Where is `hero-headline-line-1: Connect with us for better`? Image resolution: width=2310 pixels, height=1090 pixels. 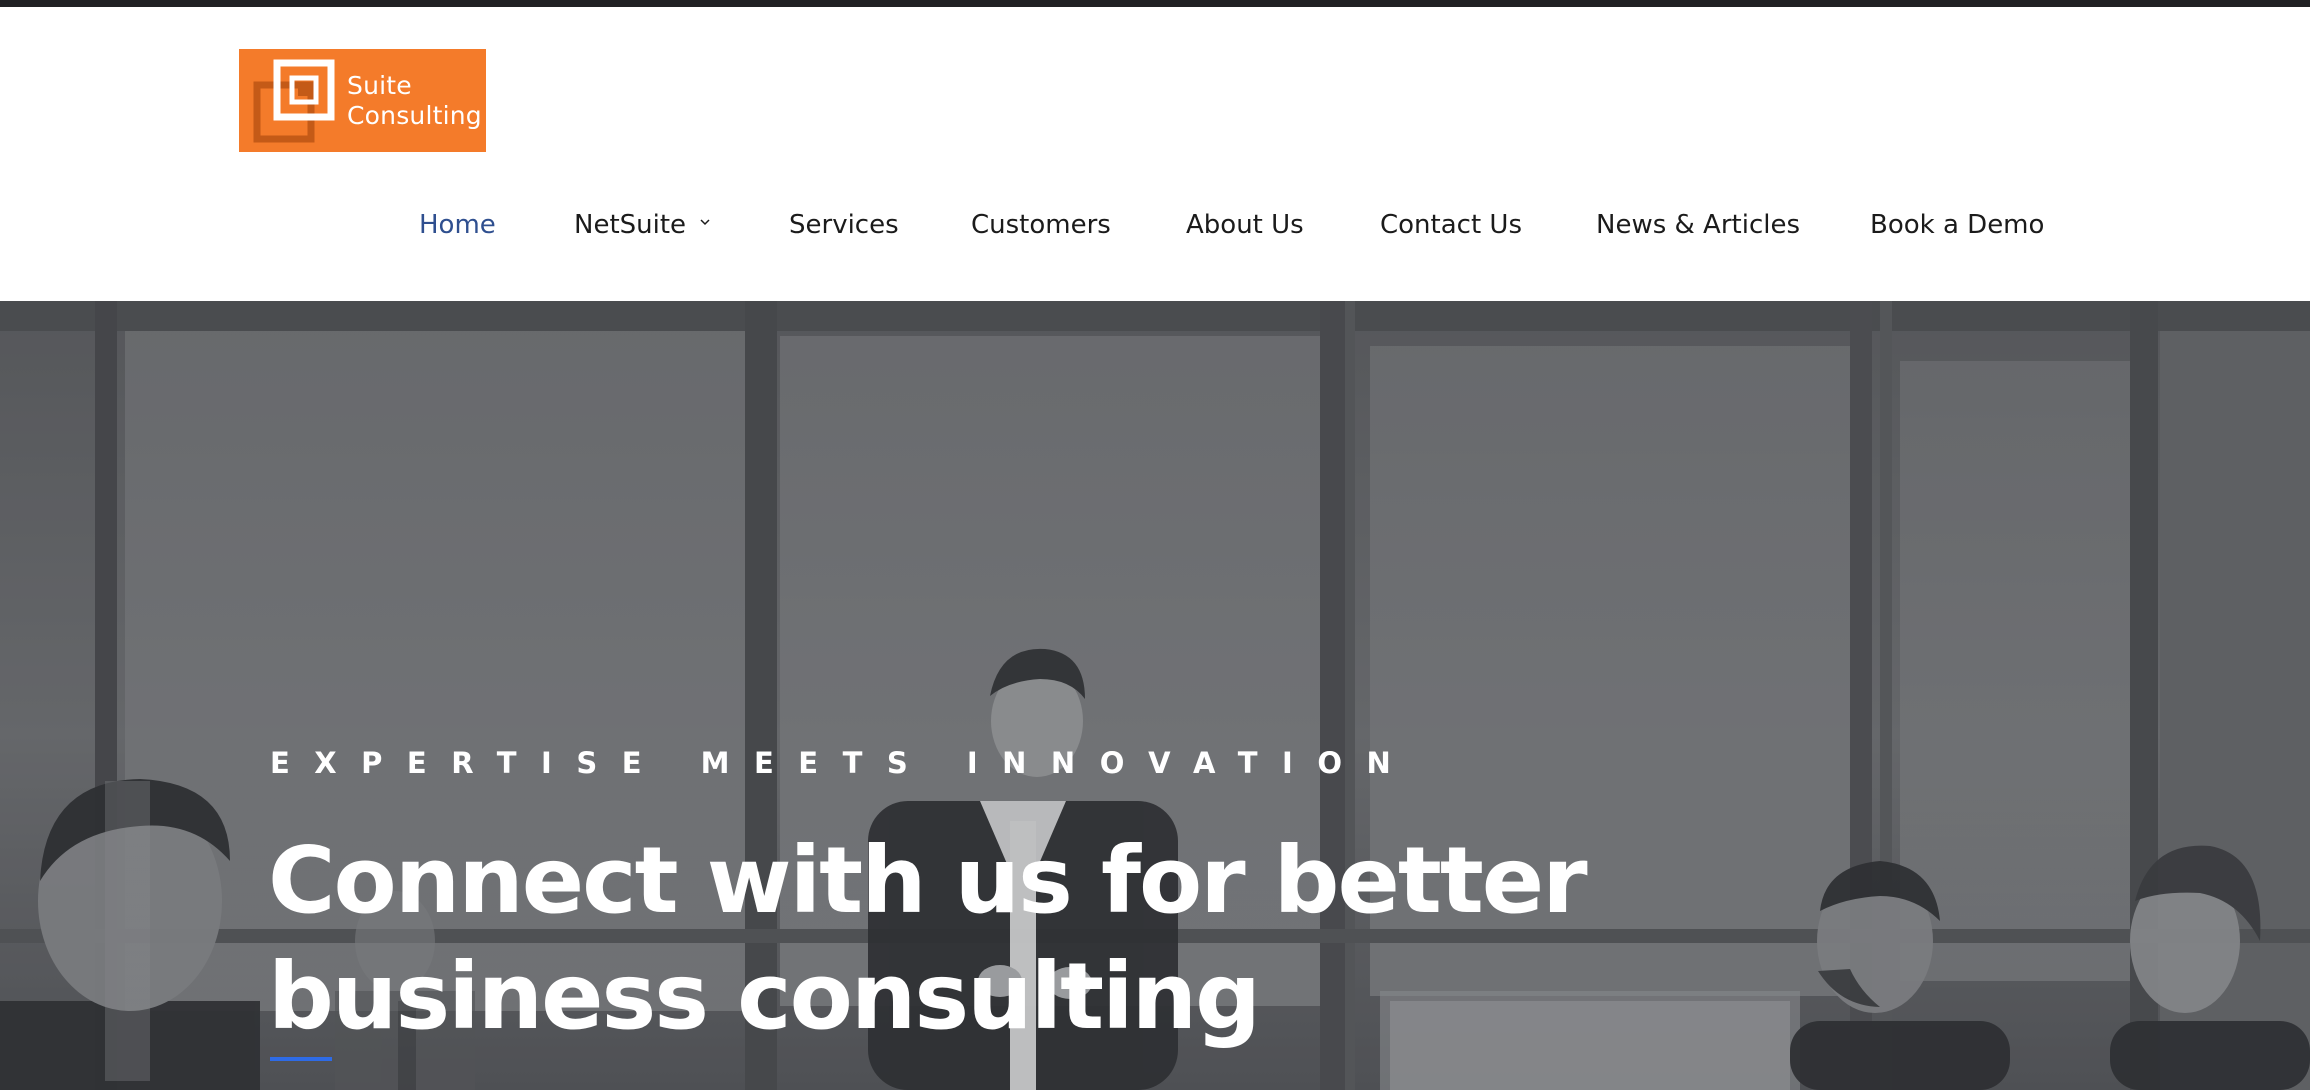
hero-headline-line-1: Connect with us for better is located at coordinates (928, 880).